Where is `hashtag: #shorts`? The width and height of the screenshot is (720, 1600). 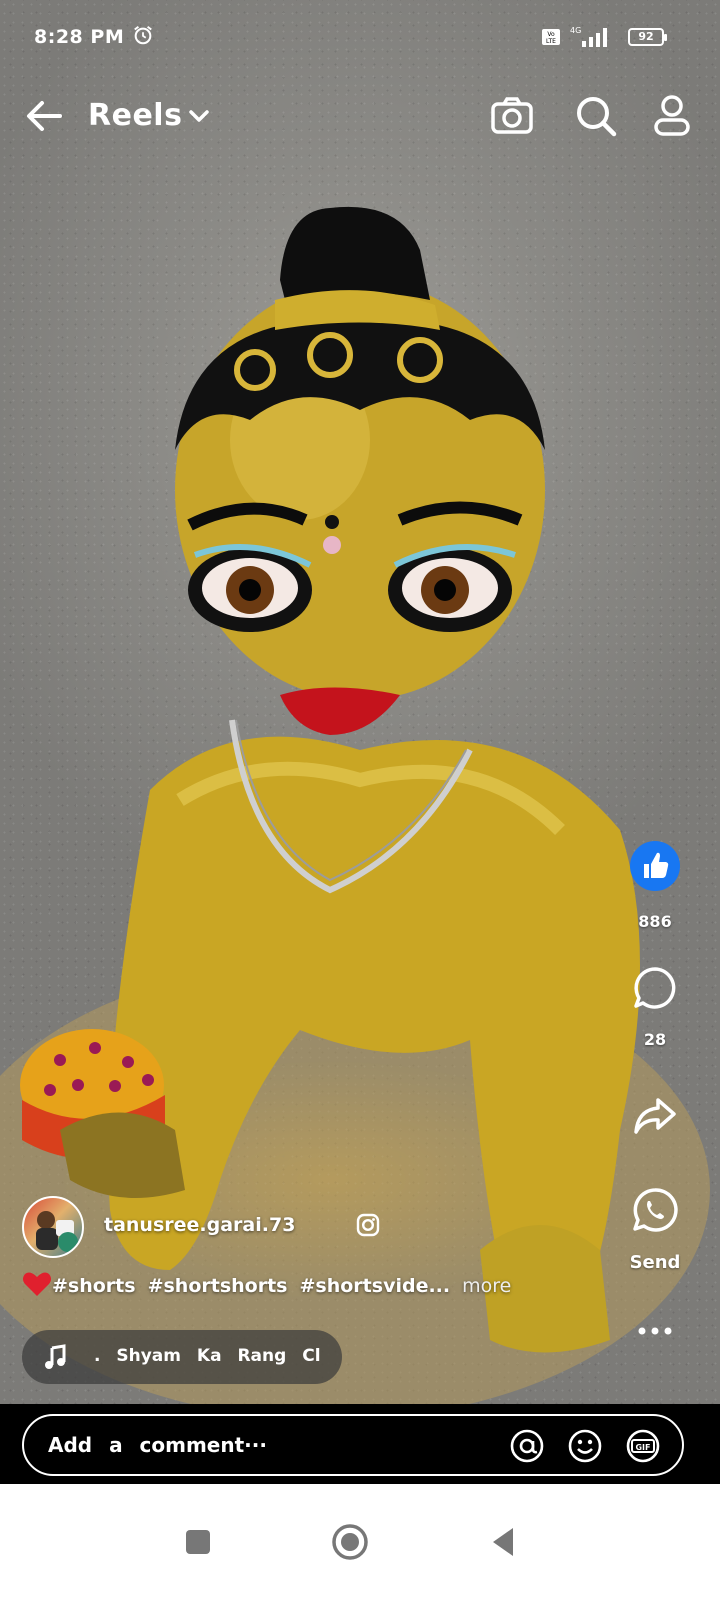
hashtag: #shorts is located at coordinates (94, 1286).